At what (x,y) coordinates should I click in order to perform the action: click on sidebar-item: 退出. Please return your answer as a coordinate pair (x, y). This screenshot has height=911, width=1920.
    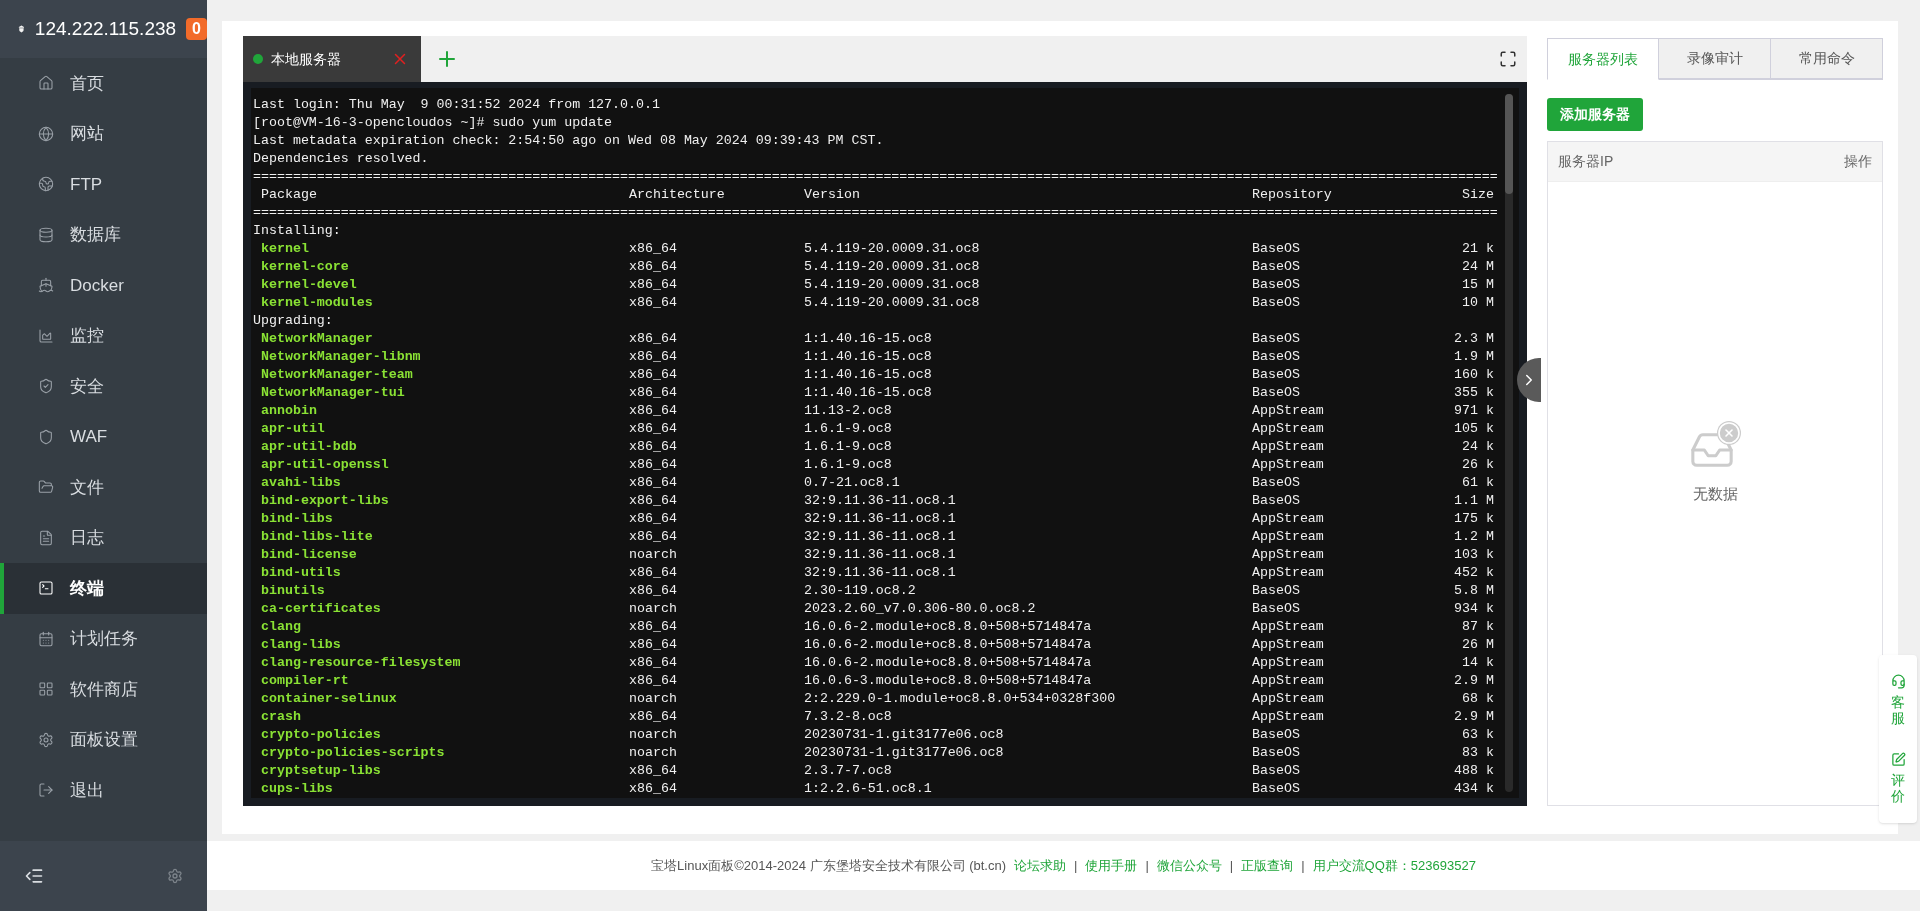
    Looking at the image, I should click on (103, 790).